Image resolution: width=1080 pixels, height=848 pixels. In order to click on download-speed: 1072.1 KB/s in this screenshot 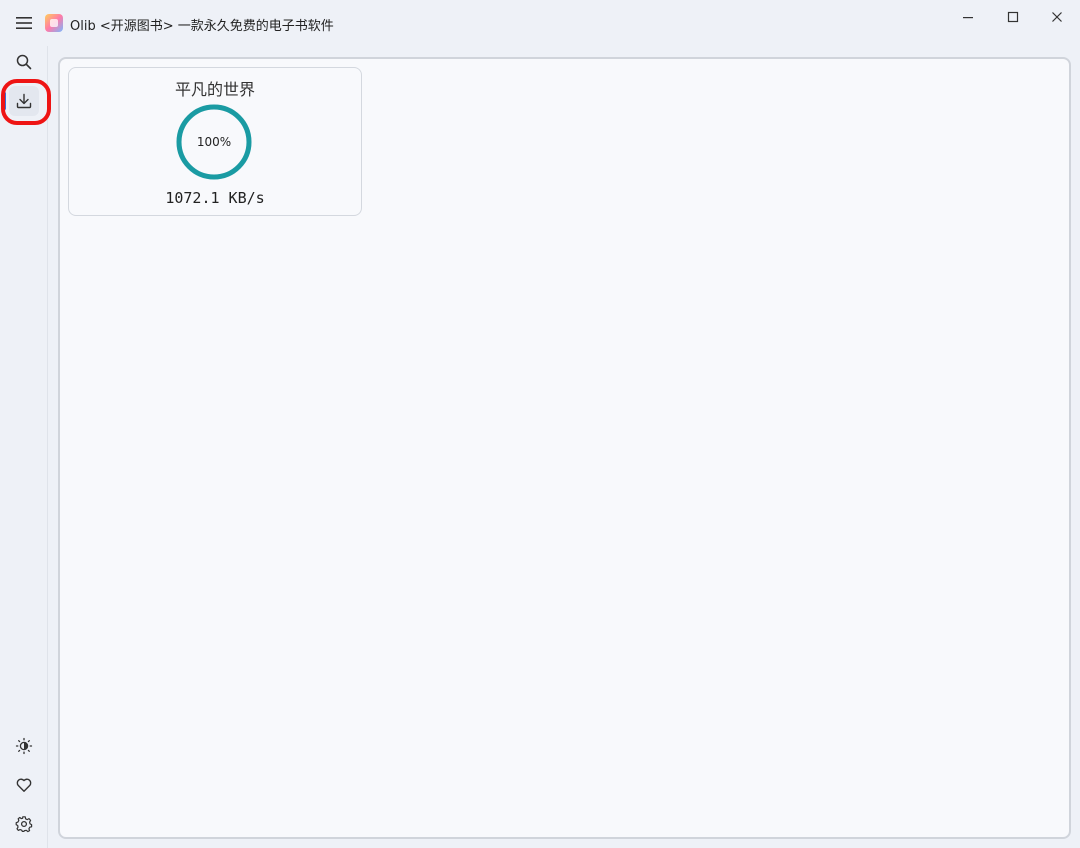, I will do `click(215, 198)`.